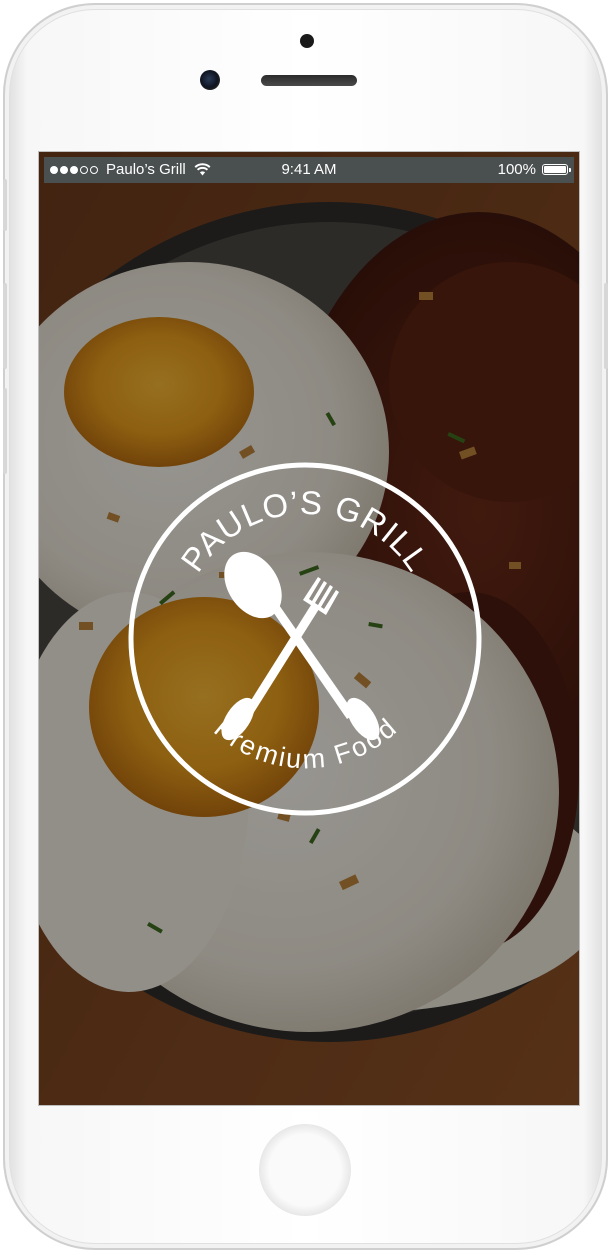  I want to click on logo-title-text: PAULO’S GRILL, so click(304, 531).